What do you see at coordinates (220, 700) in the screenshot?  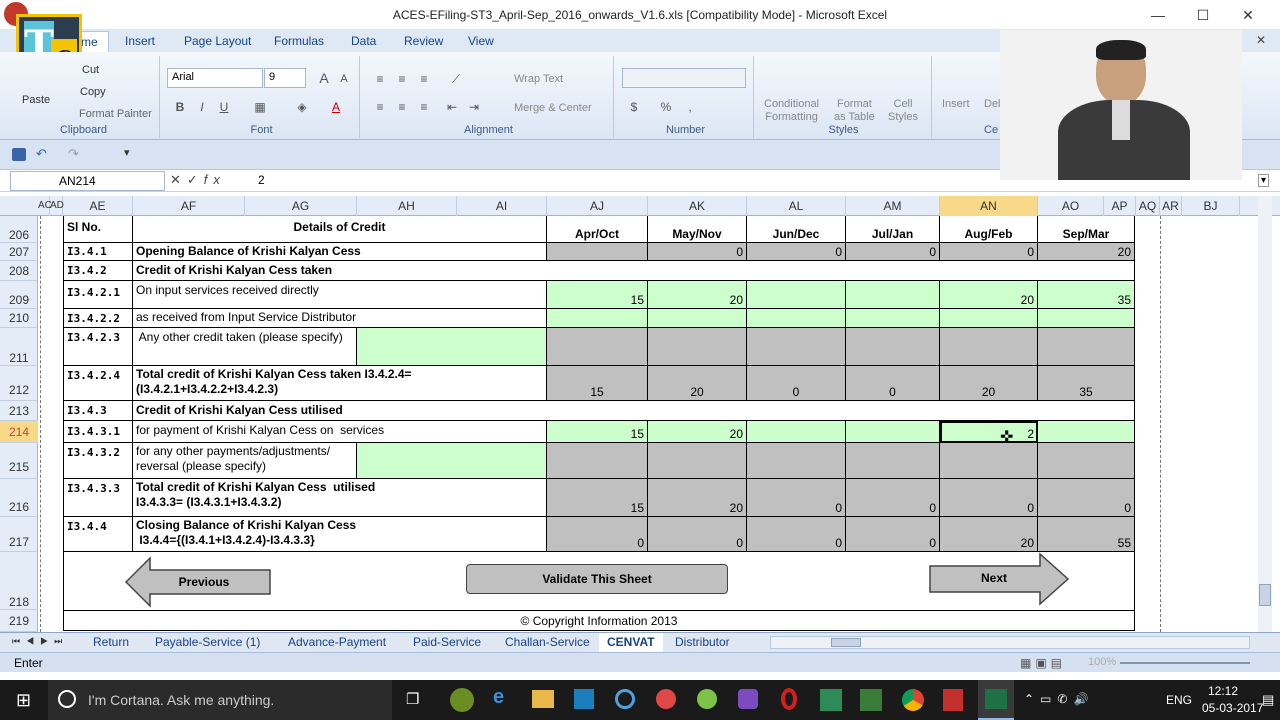 I see `cortana-search: I'm Cortana. Ask me anything.` at bounding box center [220, 700].